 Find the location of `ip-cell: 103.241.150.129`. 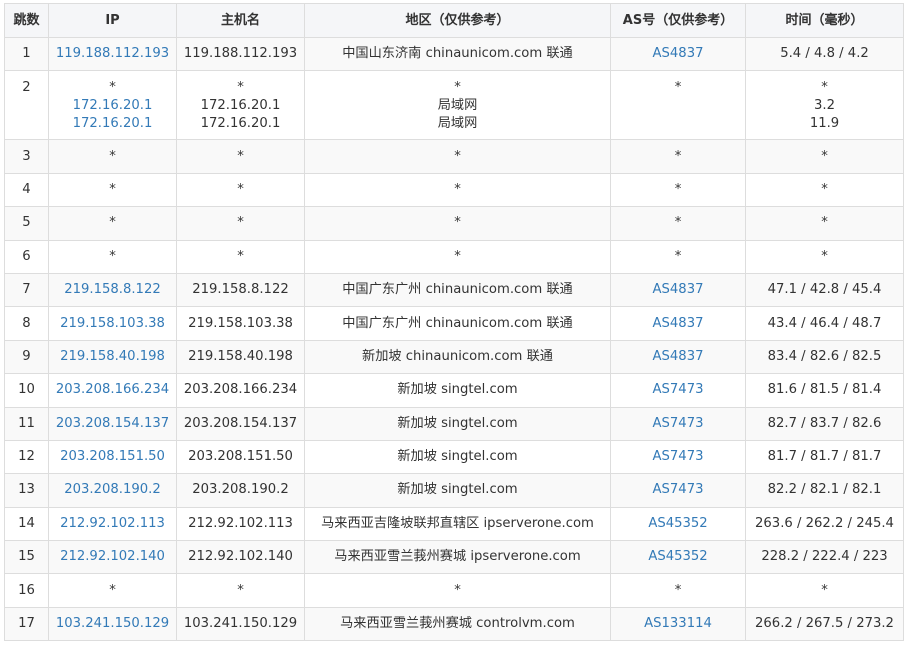

ip-cell: 103.241.150.129 is located at coordinates (112, 624).